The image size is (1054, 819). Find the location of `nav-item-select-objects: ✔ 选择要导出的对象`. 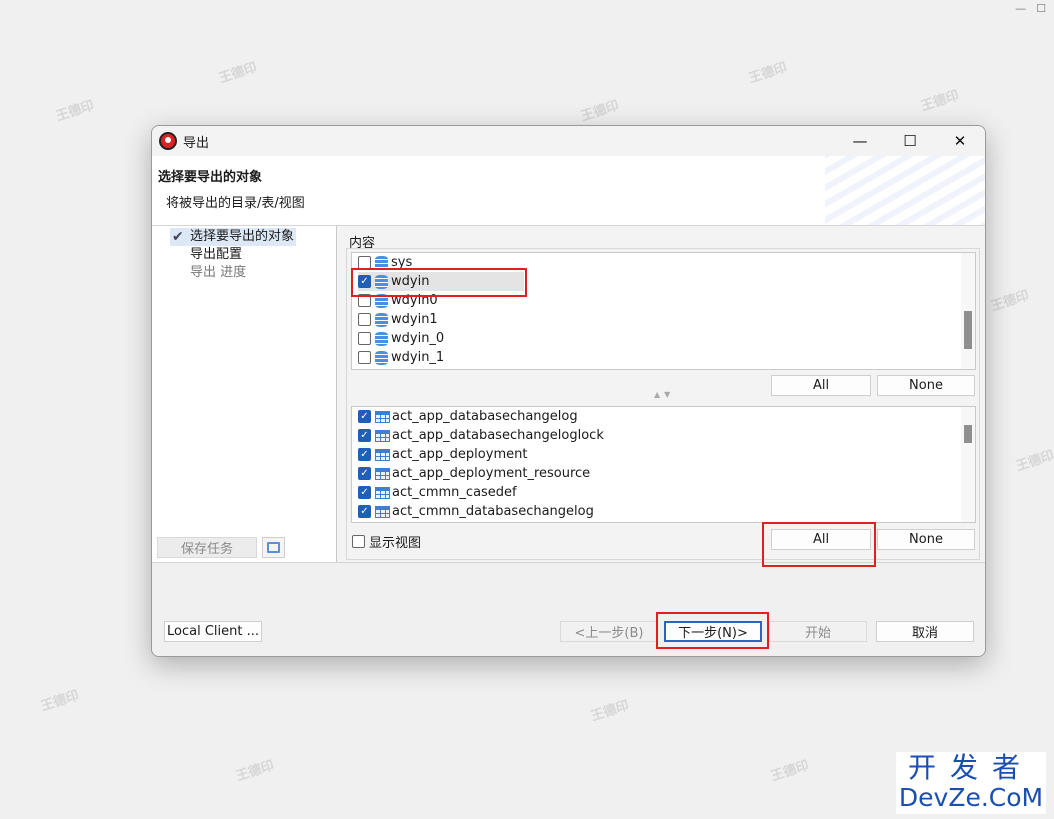

nav-item-select-objects: ✔ 选择要导出的对象 is located at coordinates (233, 237).